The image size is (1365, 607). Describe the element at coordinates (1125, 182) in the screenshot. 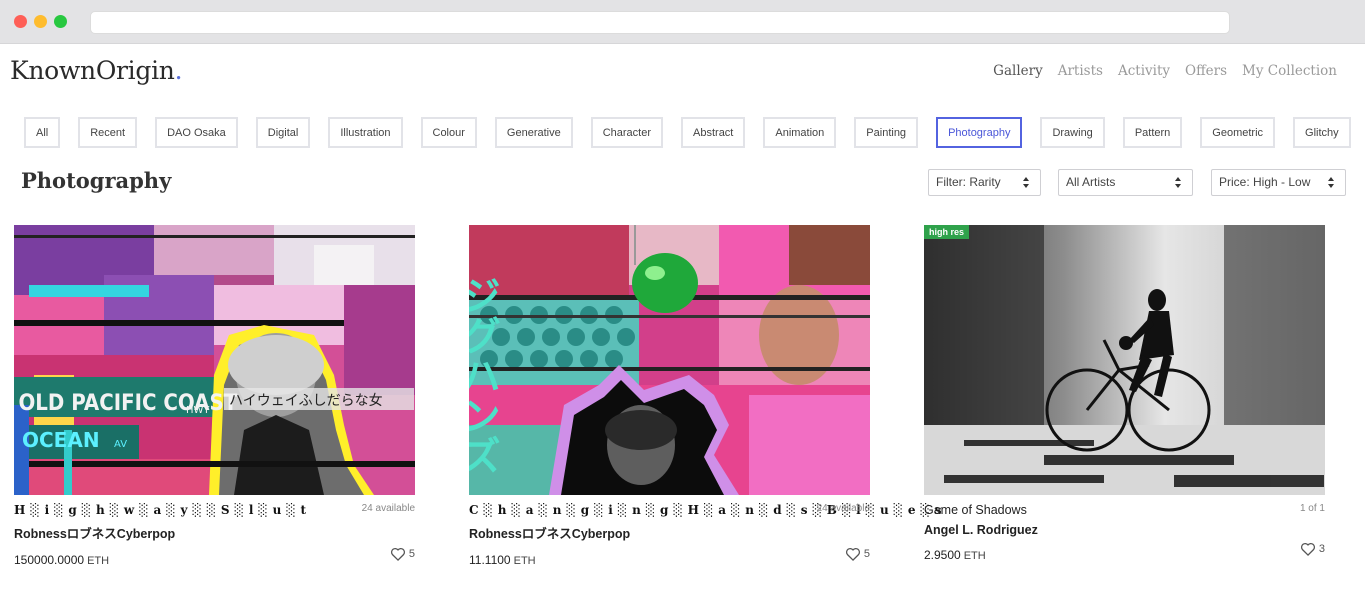

I see `artists-filter-select: All Artists` at that location.